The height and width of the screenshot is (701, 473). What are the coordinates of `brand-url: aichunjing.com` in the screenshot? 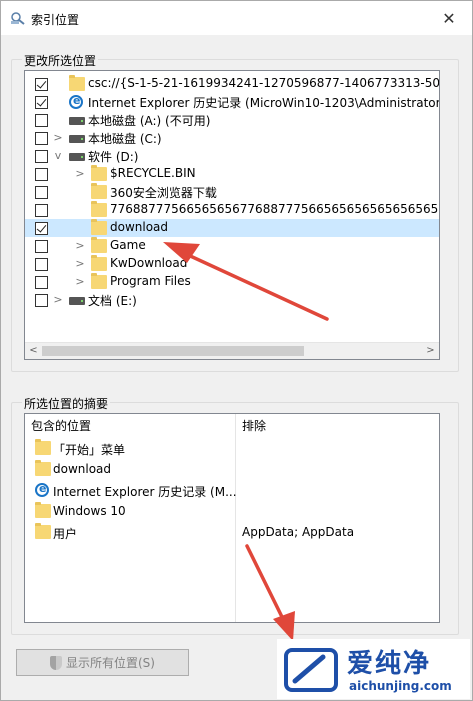 It's located at (400, 686).